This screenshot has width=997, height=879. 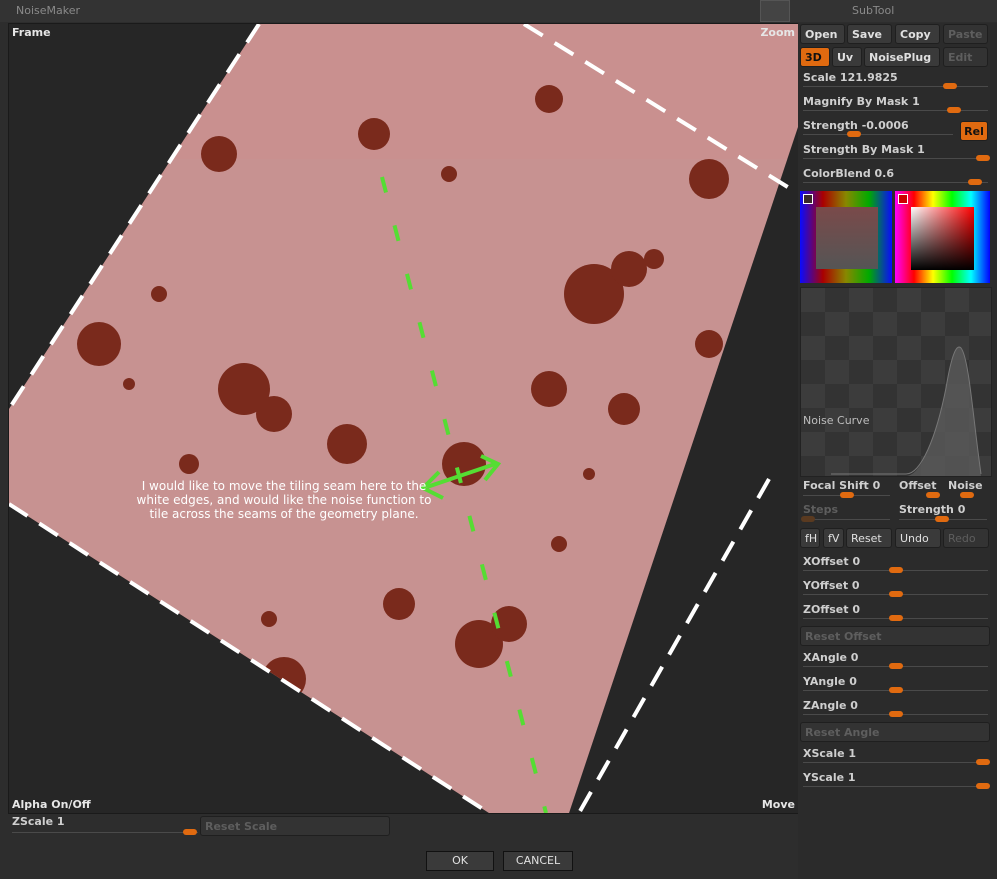 I want to click on yscale-slider: YScale 1, so click(x=896, y=782).